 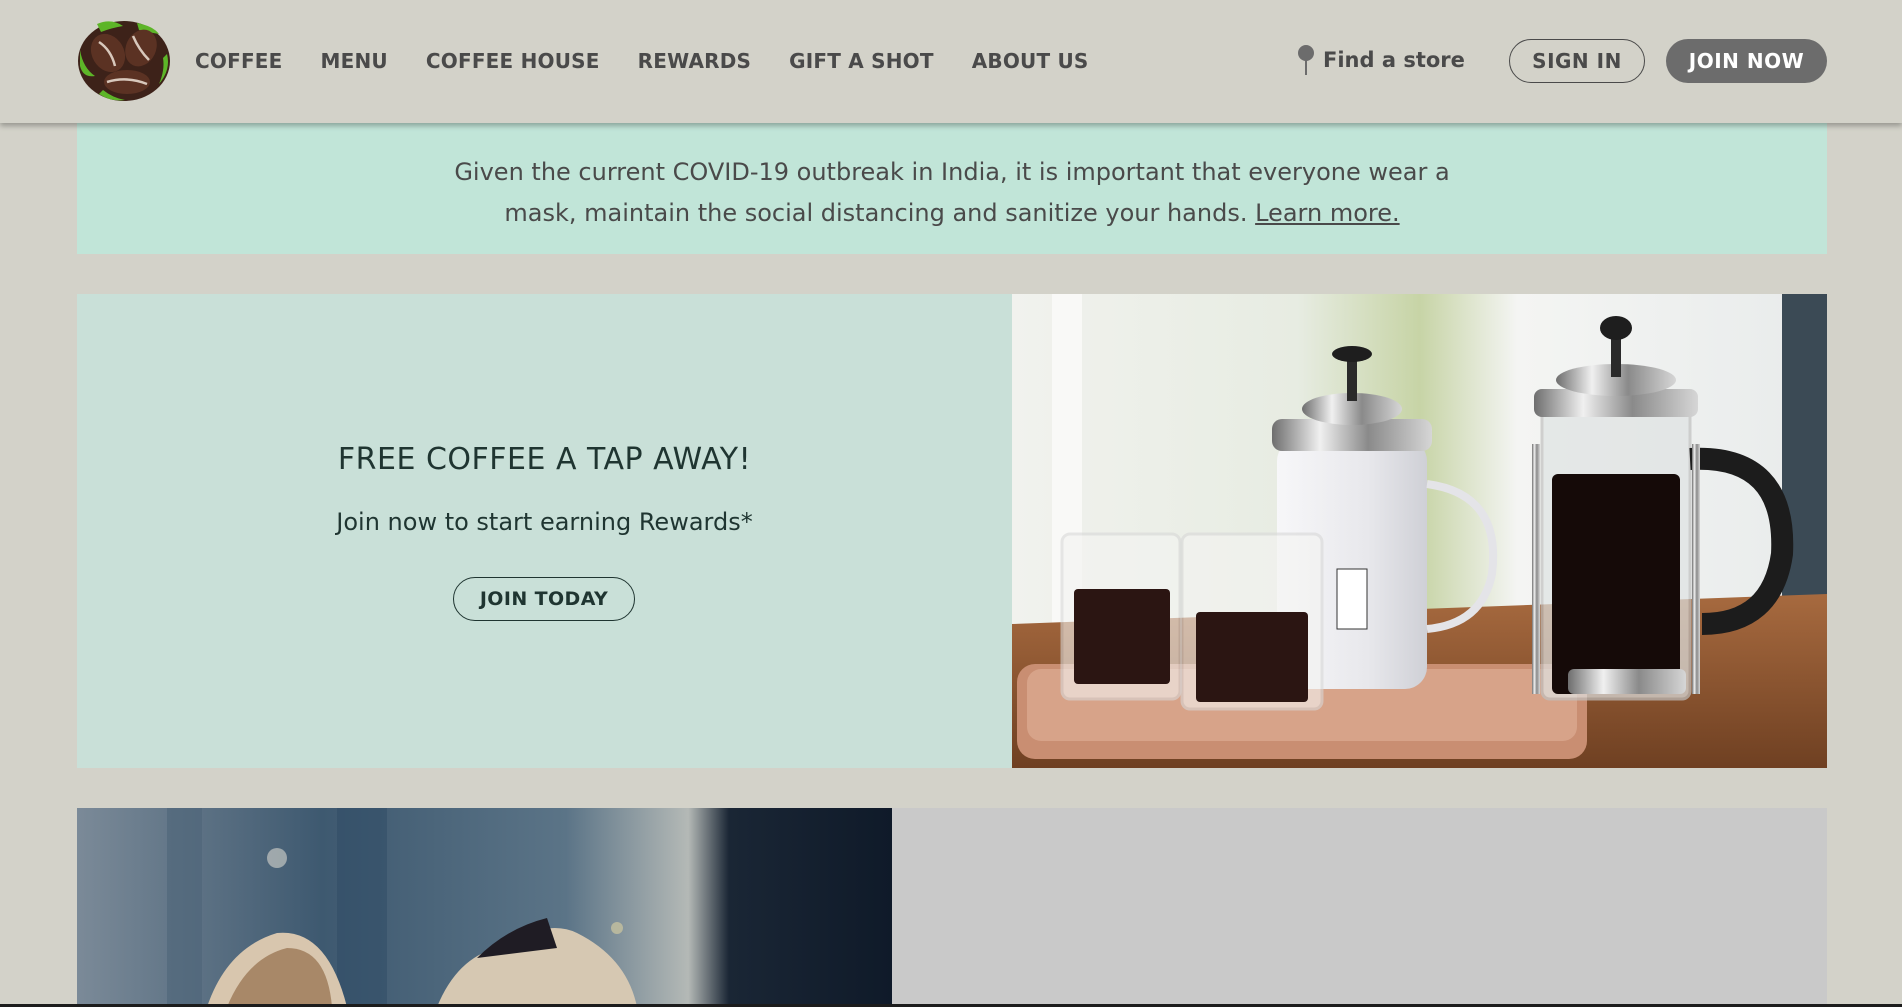 I want to click on nav-menu: MENU, so click(x=354, y=61).